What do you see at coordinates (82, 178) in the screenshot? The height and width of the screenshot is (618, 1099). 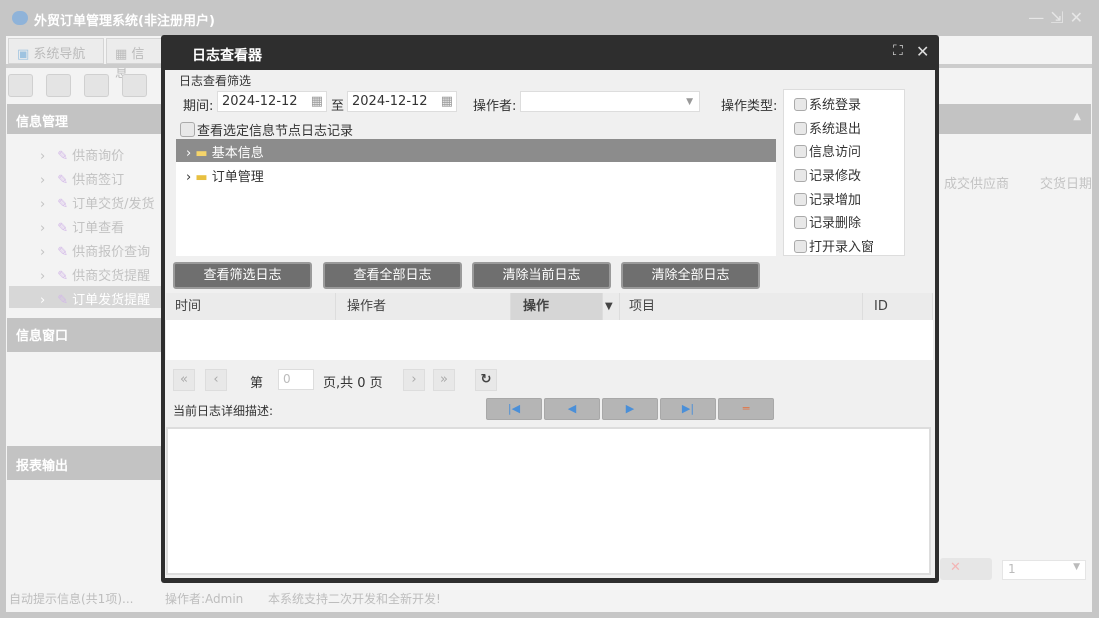 I see `sidebar-item: › ✎ 供商签订` at bounding box center [82, 178].